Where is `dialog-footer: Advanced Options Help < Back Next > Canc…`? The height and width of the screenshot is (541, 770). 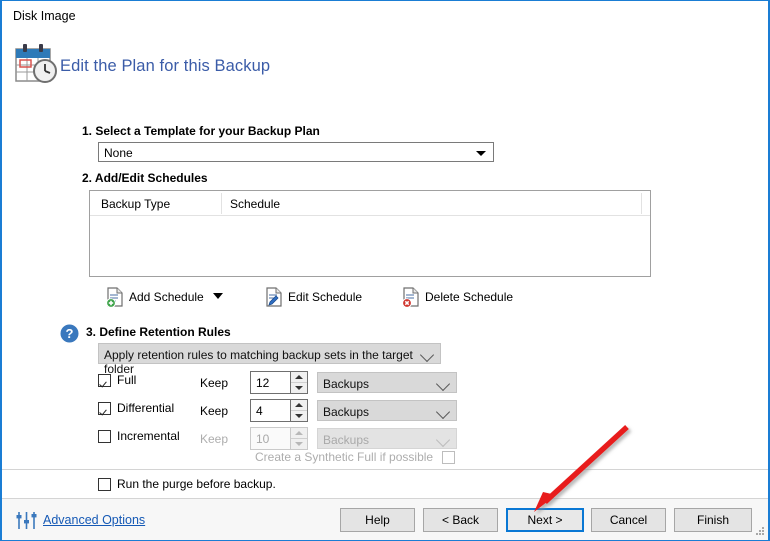
dialog-footer: Advanced Options Help < Back Next > Canc… is located at coordinates (385, 519).